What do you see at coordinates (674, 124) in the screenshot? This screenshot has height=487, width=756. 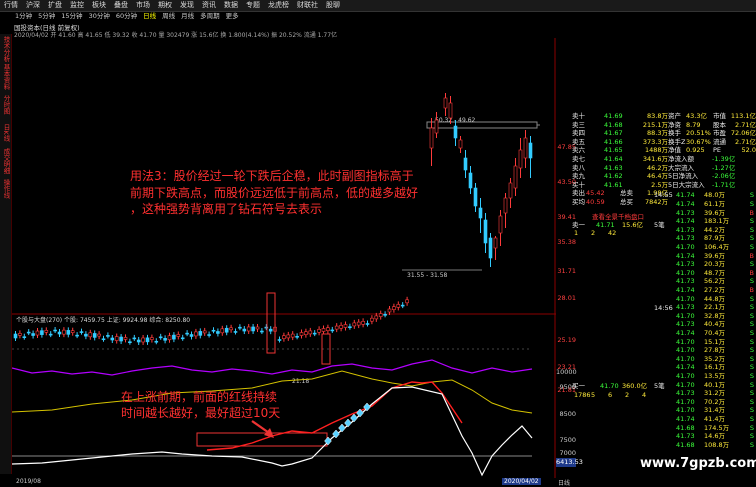 I see `stat-key: 净资` at bounding box center [674, 124].